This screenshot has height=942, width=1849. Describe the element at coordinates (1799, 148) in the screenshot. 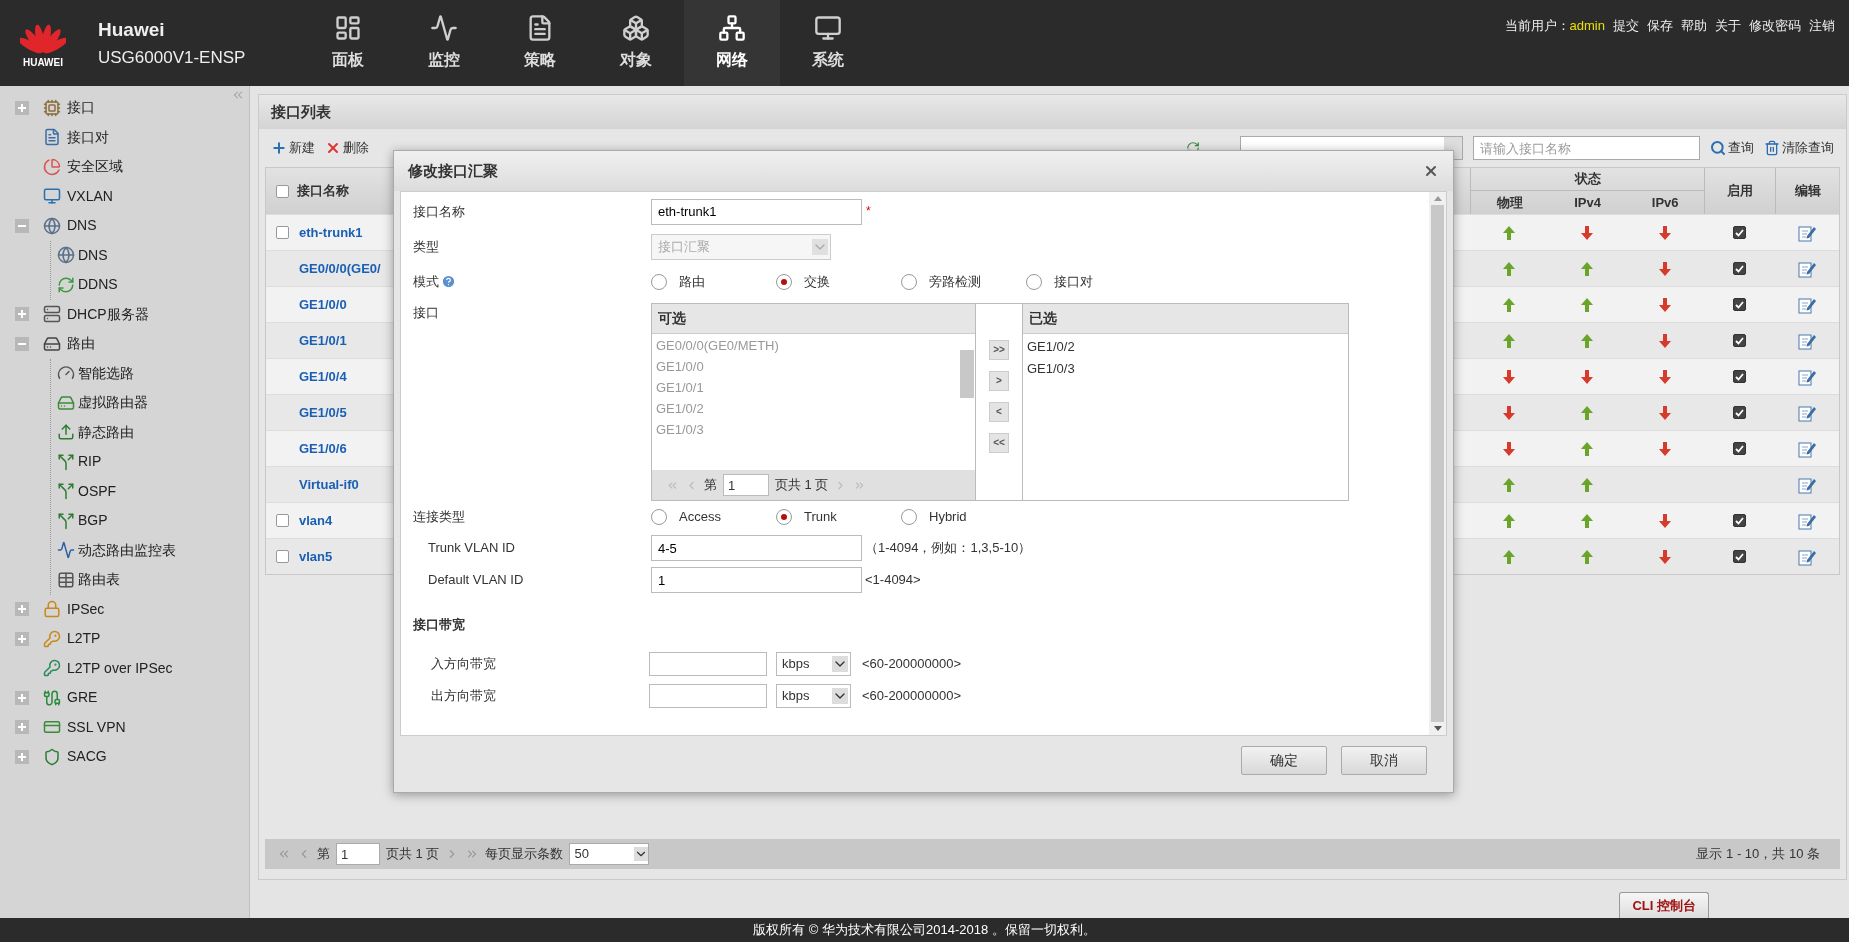

I see `clear-query-button: 清除查询` at that location.